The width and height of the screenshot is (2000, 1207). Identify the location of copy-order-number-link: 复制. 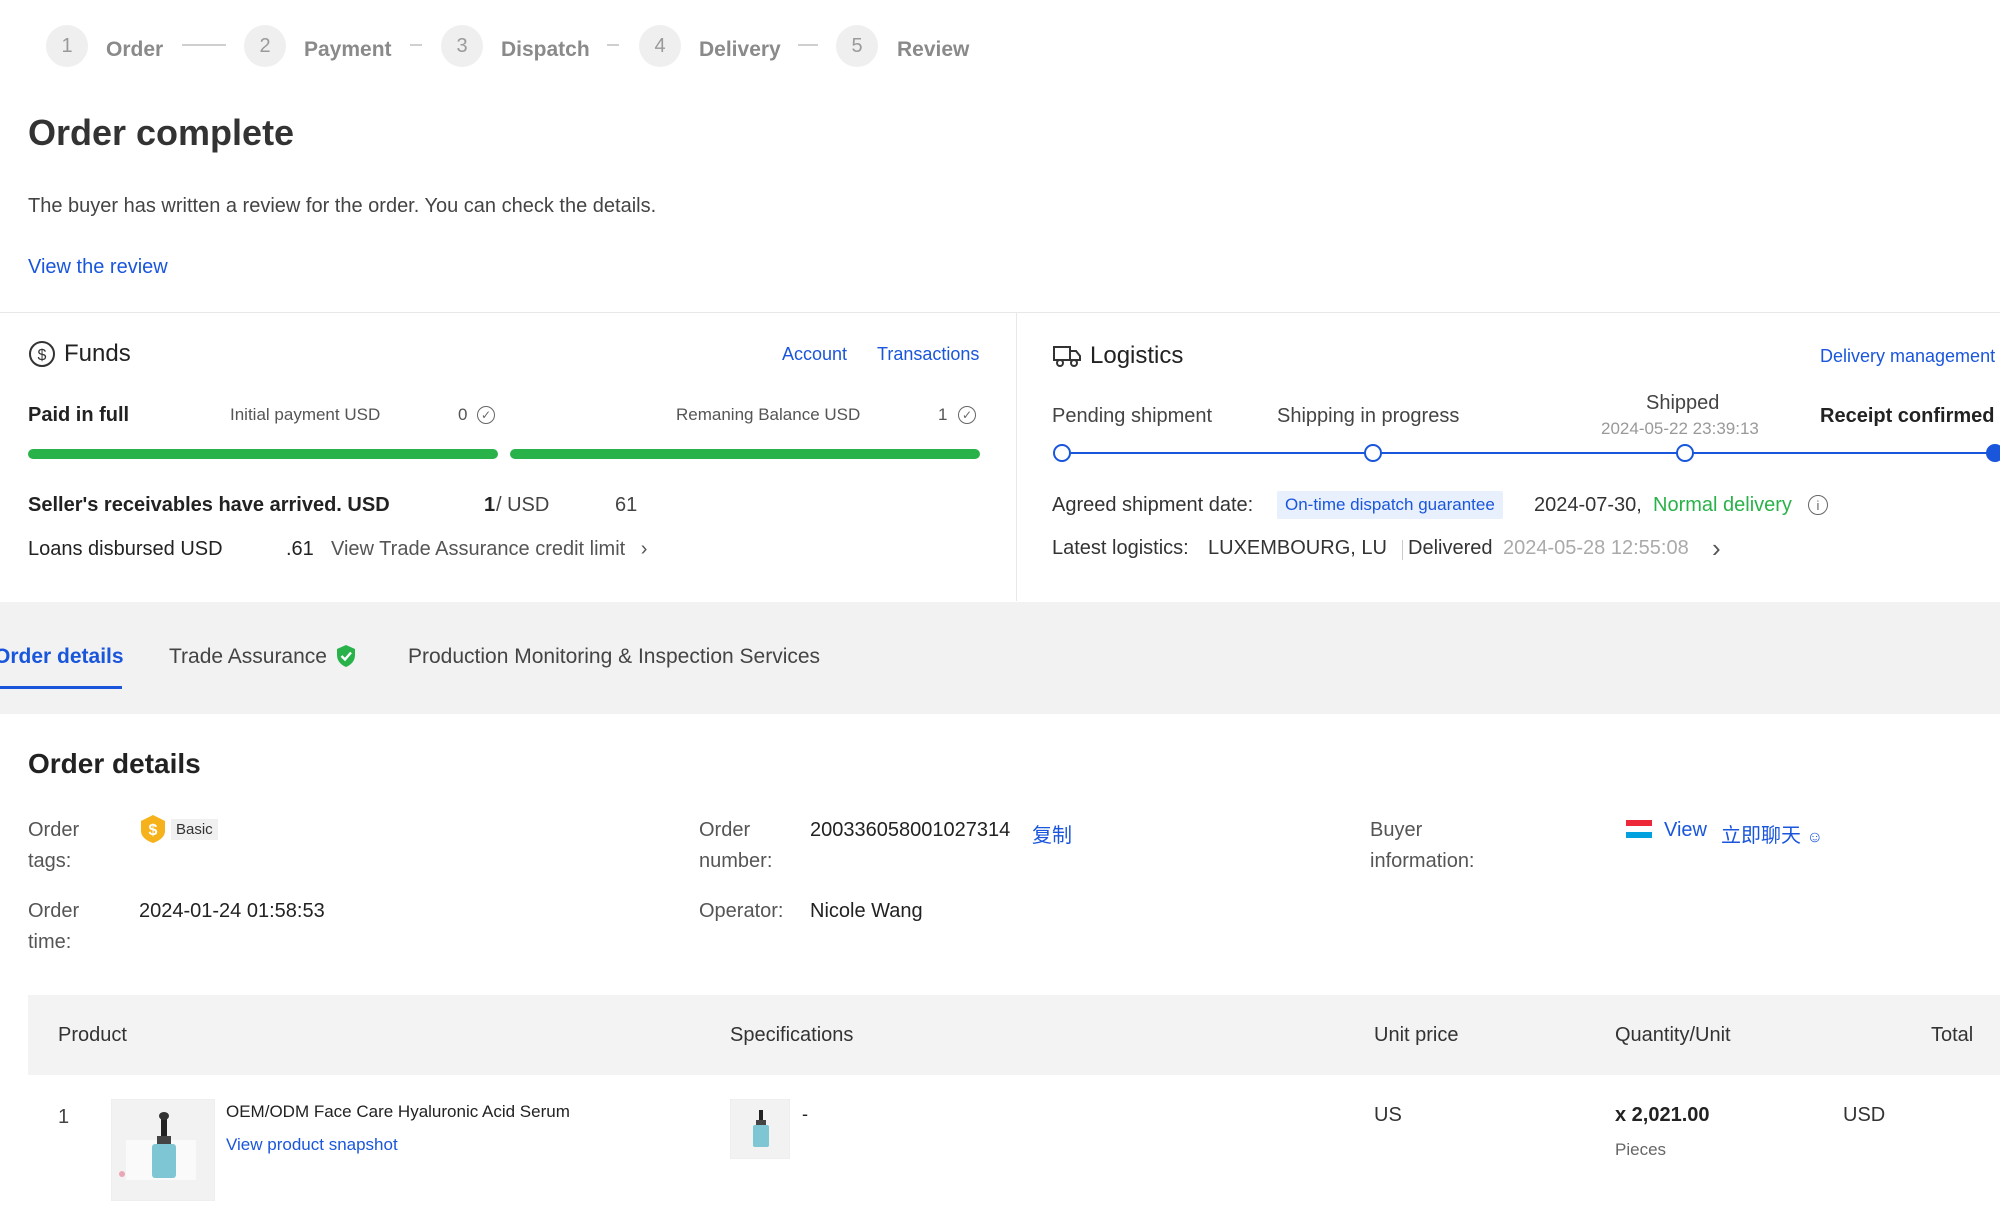
(1052, 833).